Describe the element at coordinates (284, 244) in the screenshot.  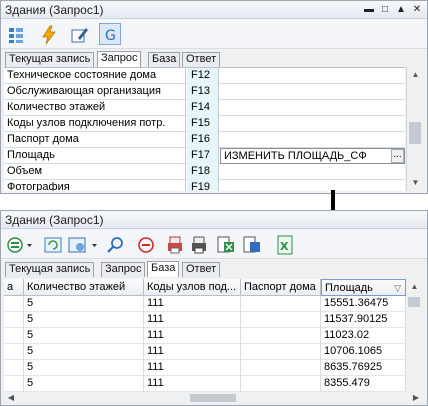
I see `excel-icon: X` at that location.